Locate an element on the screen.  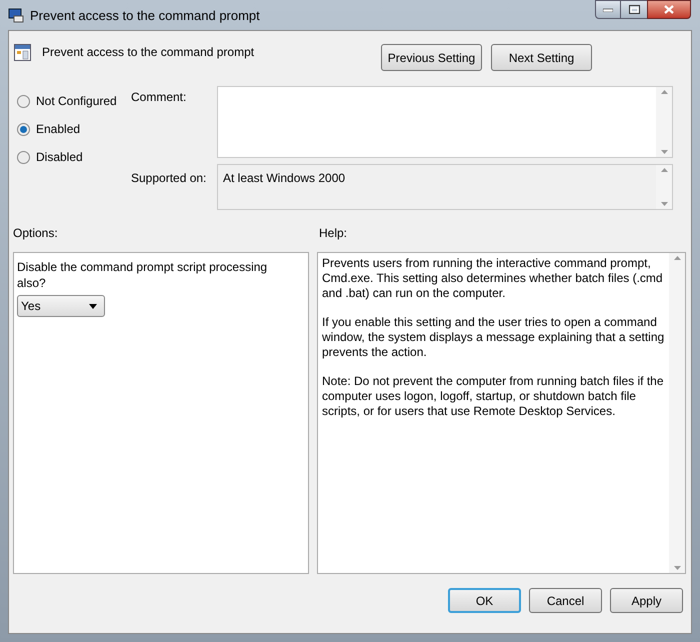
close-icon is located at coordinates (669, 9).